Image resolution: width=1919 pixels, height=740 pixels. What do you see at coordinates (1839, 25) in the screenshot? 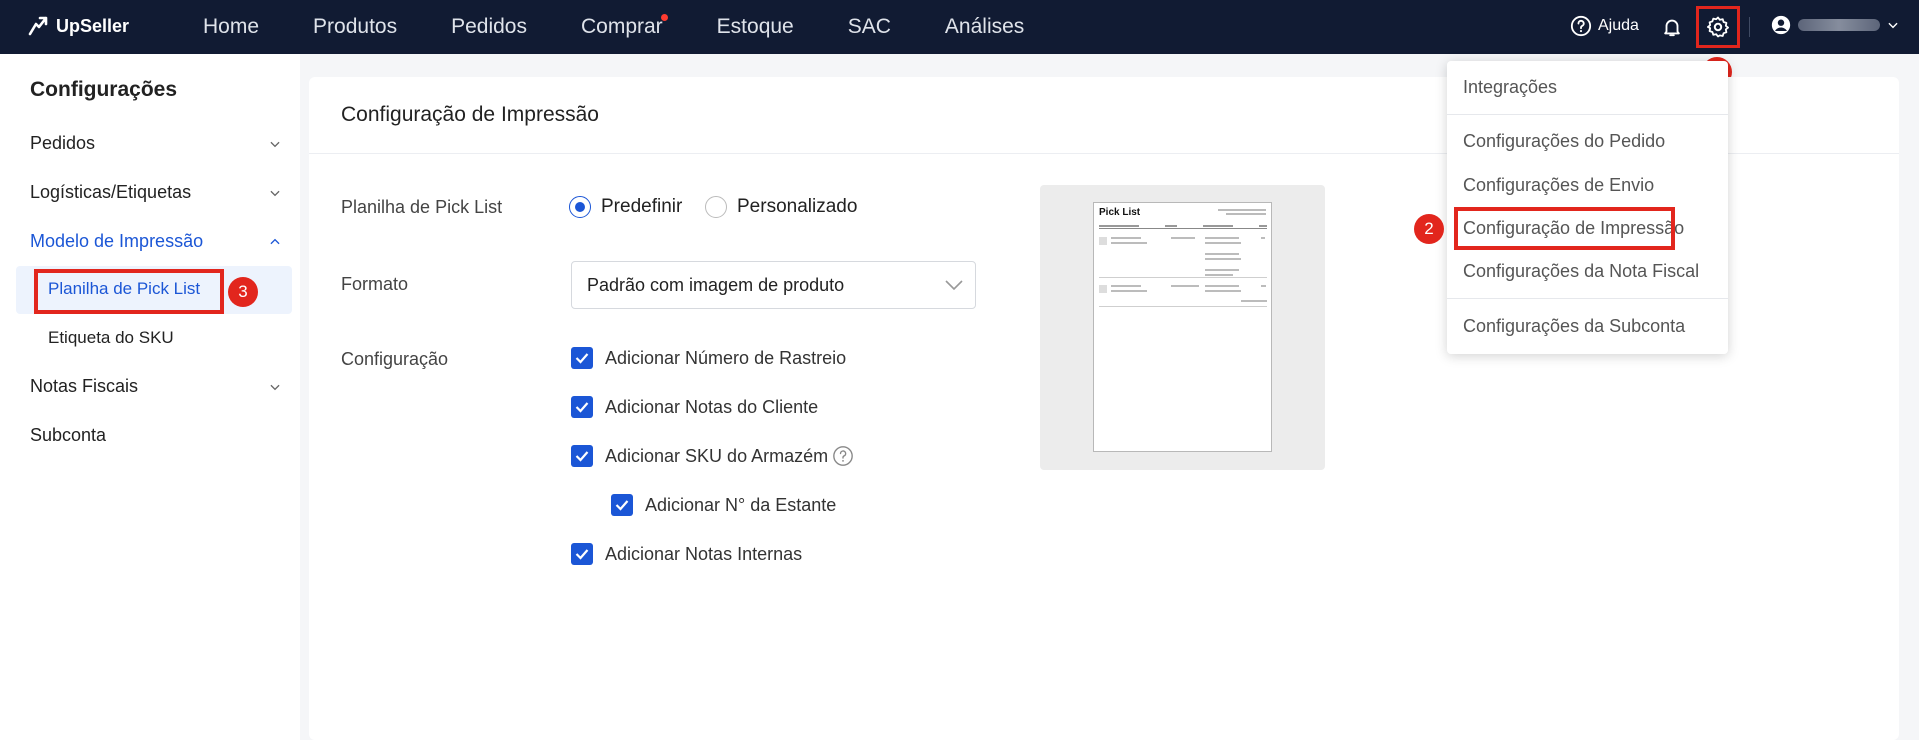
I see `username-redacted` at bounding box center [1839, 25].